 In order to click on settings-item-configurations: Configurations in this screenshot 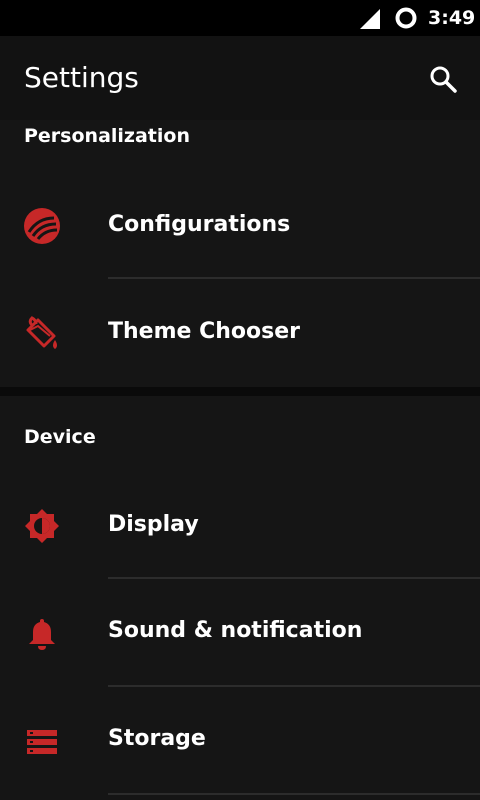, I will do `click(240, 226)`.